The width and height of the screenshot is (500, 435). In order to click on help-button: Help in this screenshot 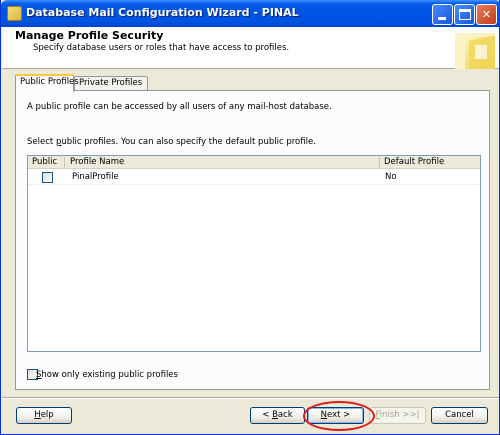, I will do `click(44, 415)`.